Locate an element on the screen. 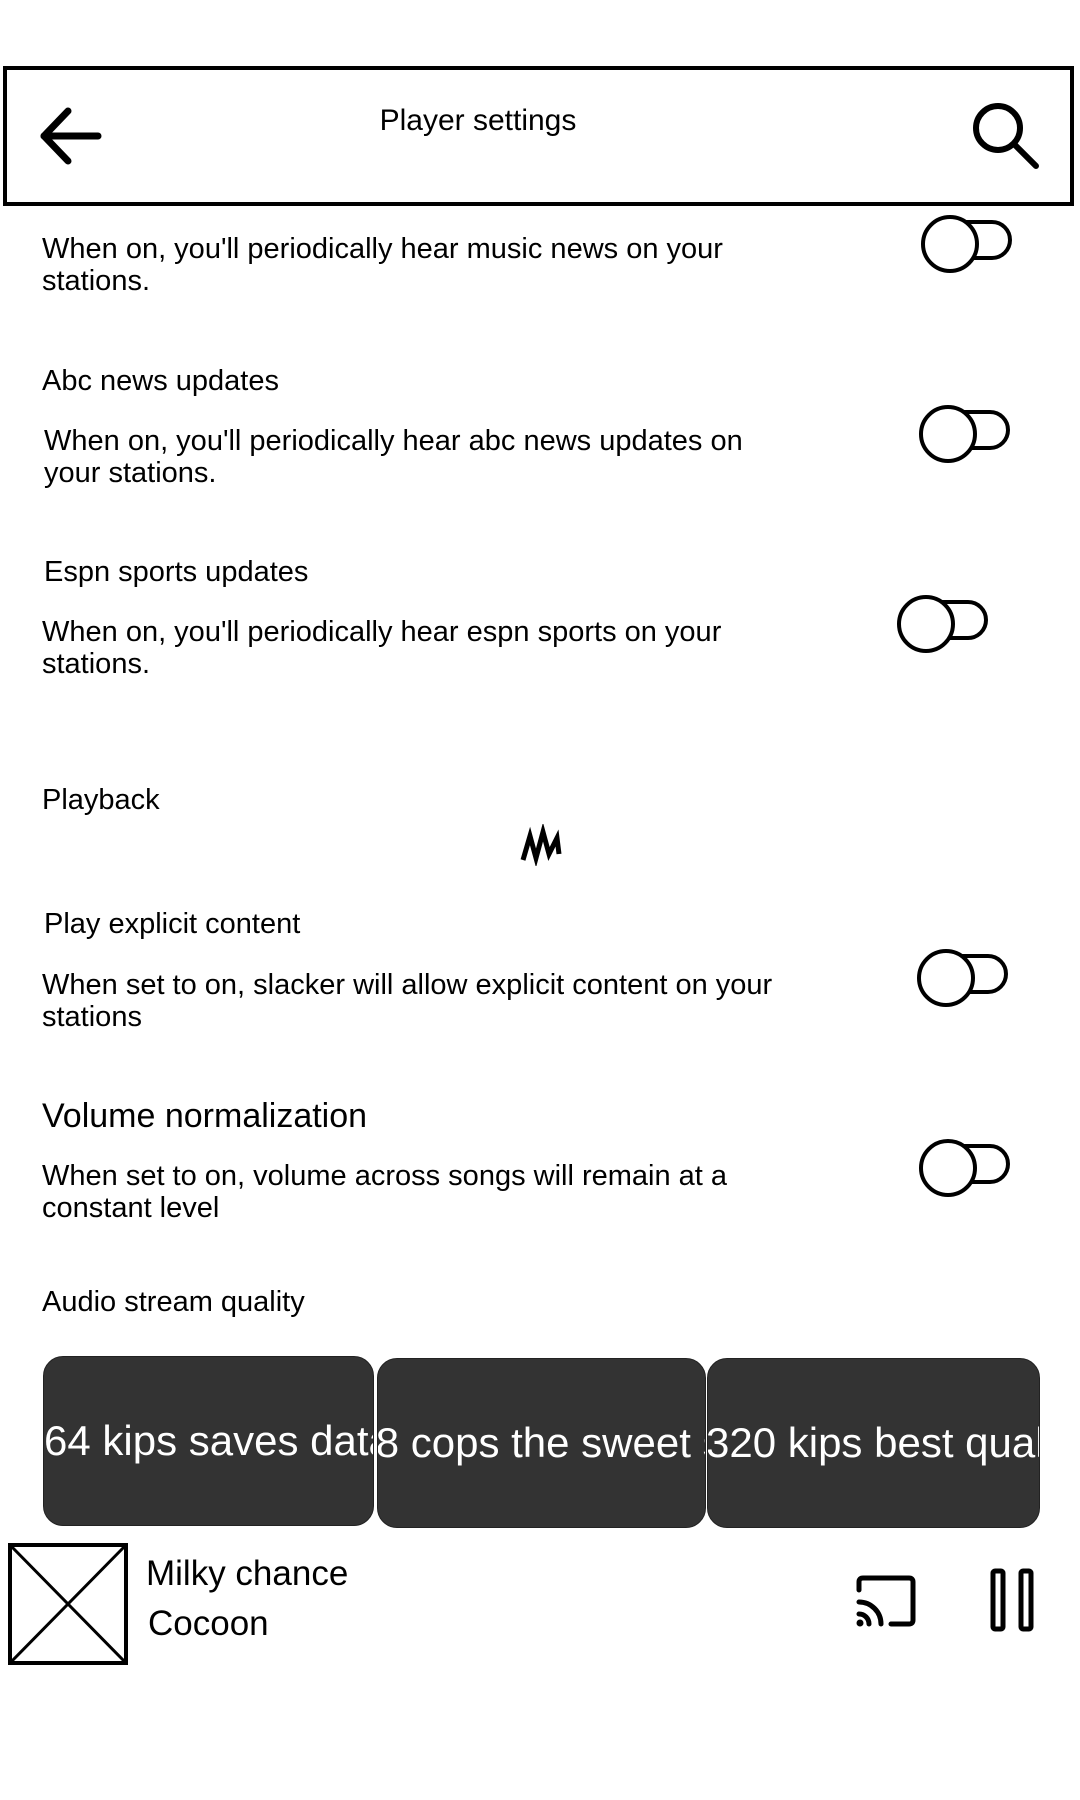  abc-news-toggle is located at coordinates (966, 436).